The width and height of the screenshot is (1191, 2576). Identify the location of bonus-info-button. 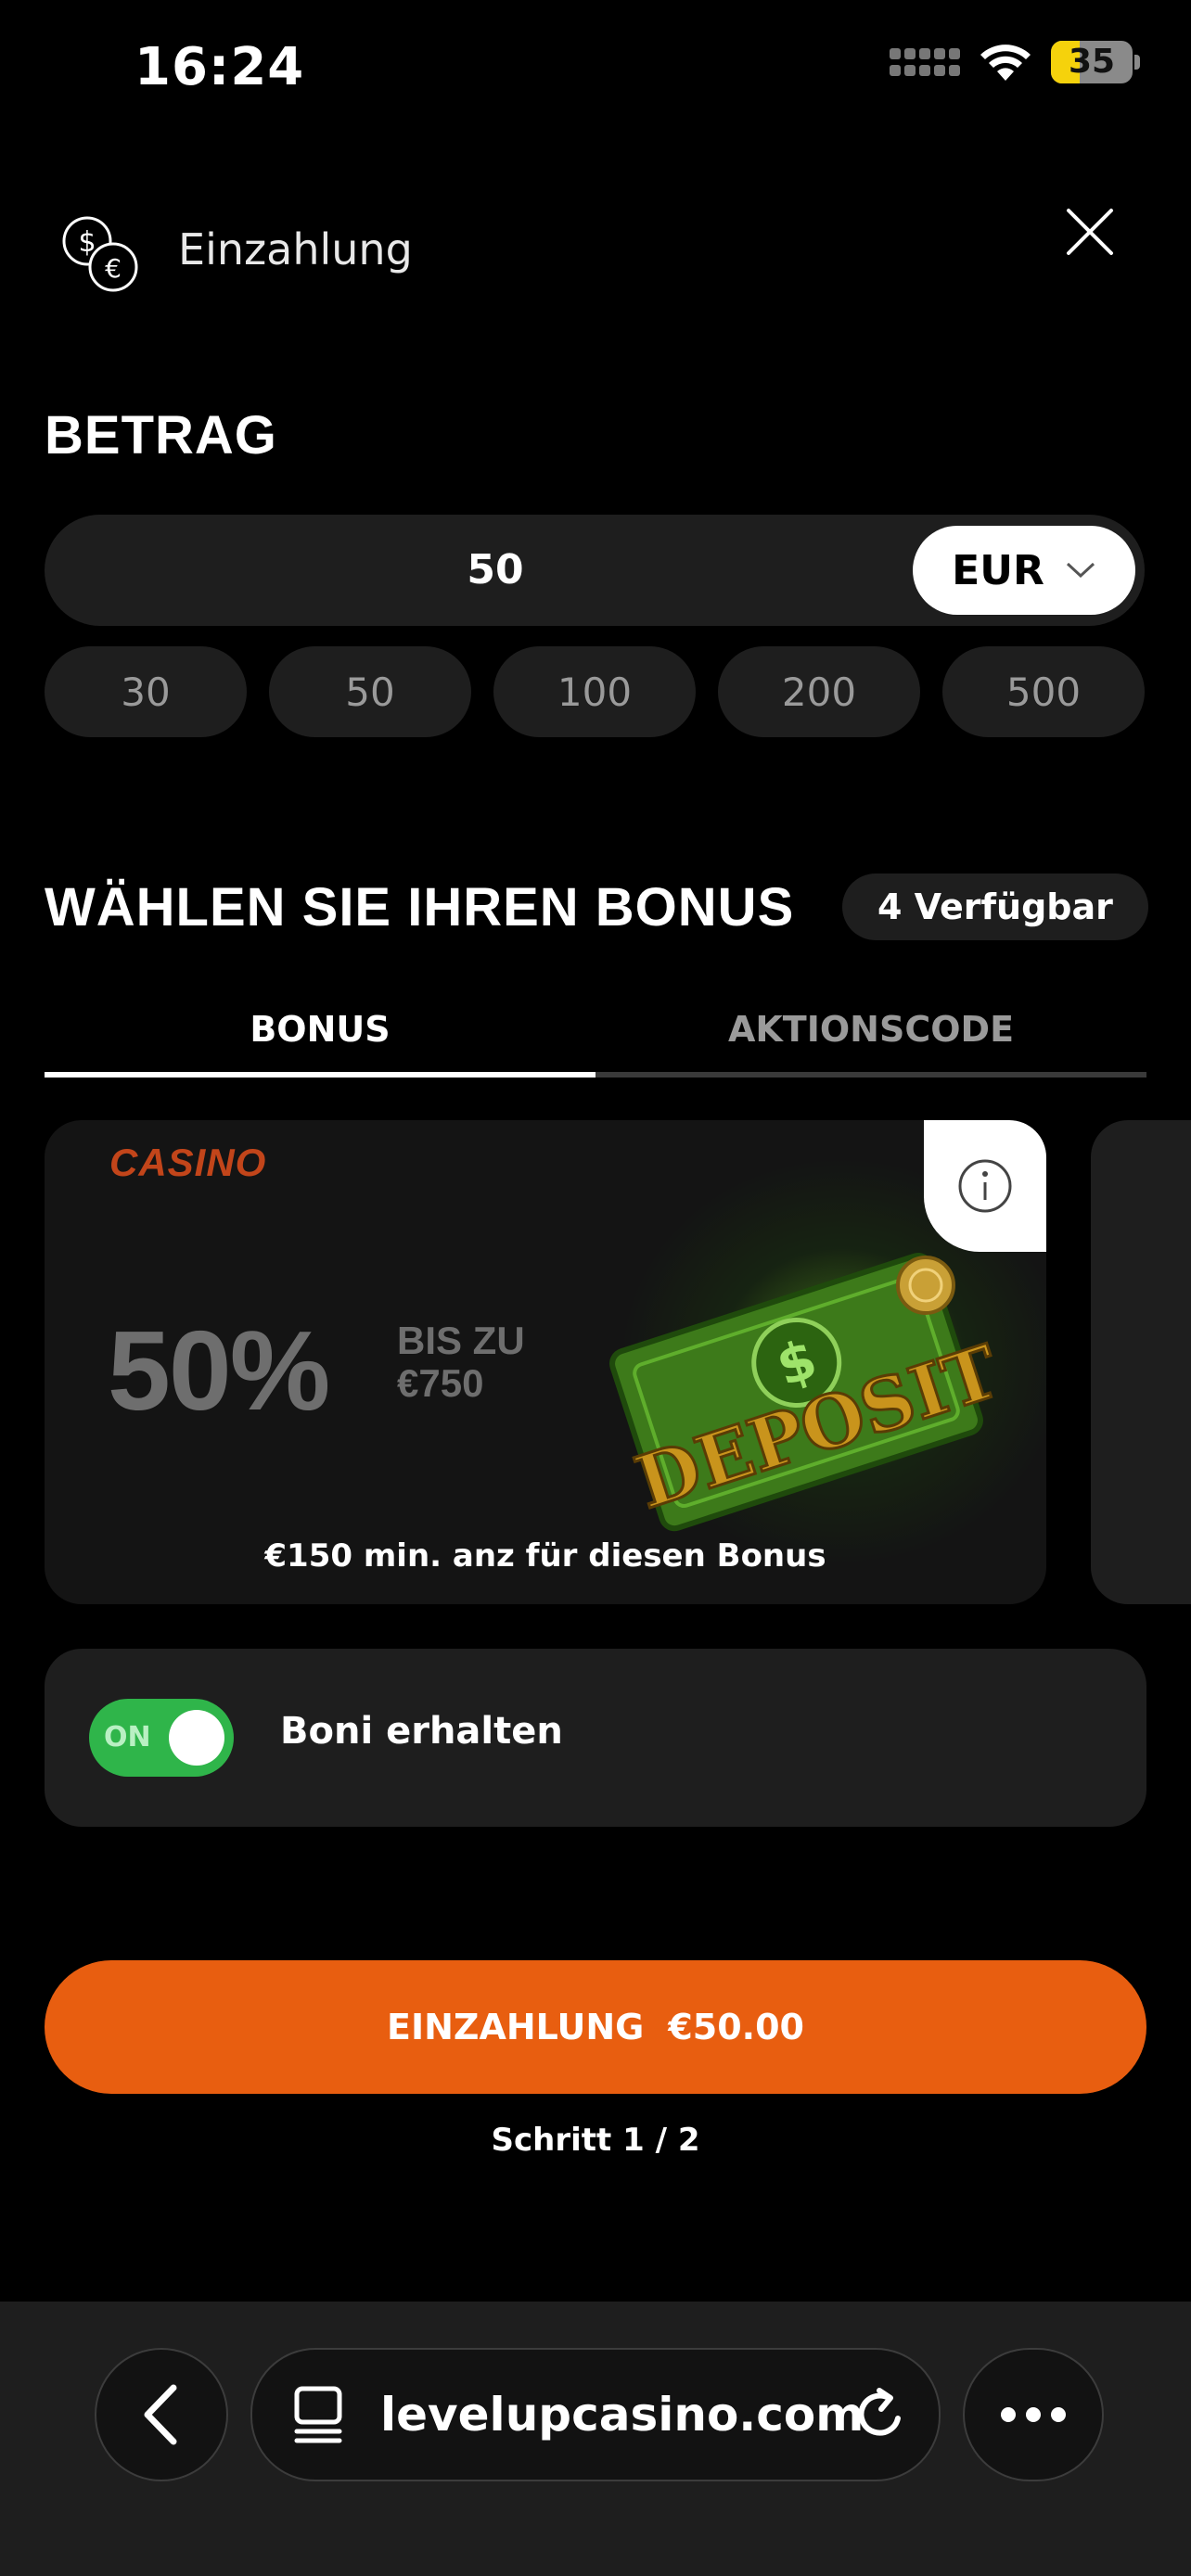
(985, 1186).